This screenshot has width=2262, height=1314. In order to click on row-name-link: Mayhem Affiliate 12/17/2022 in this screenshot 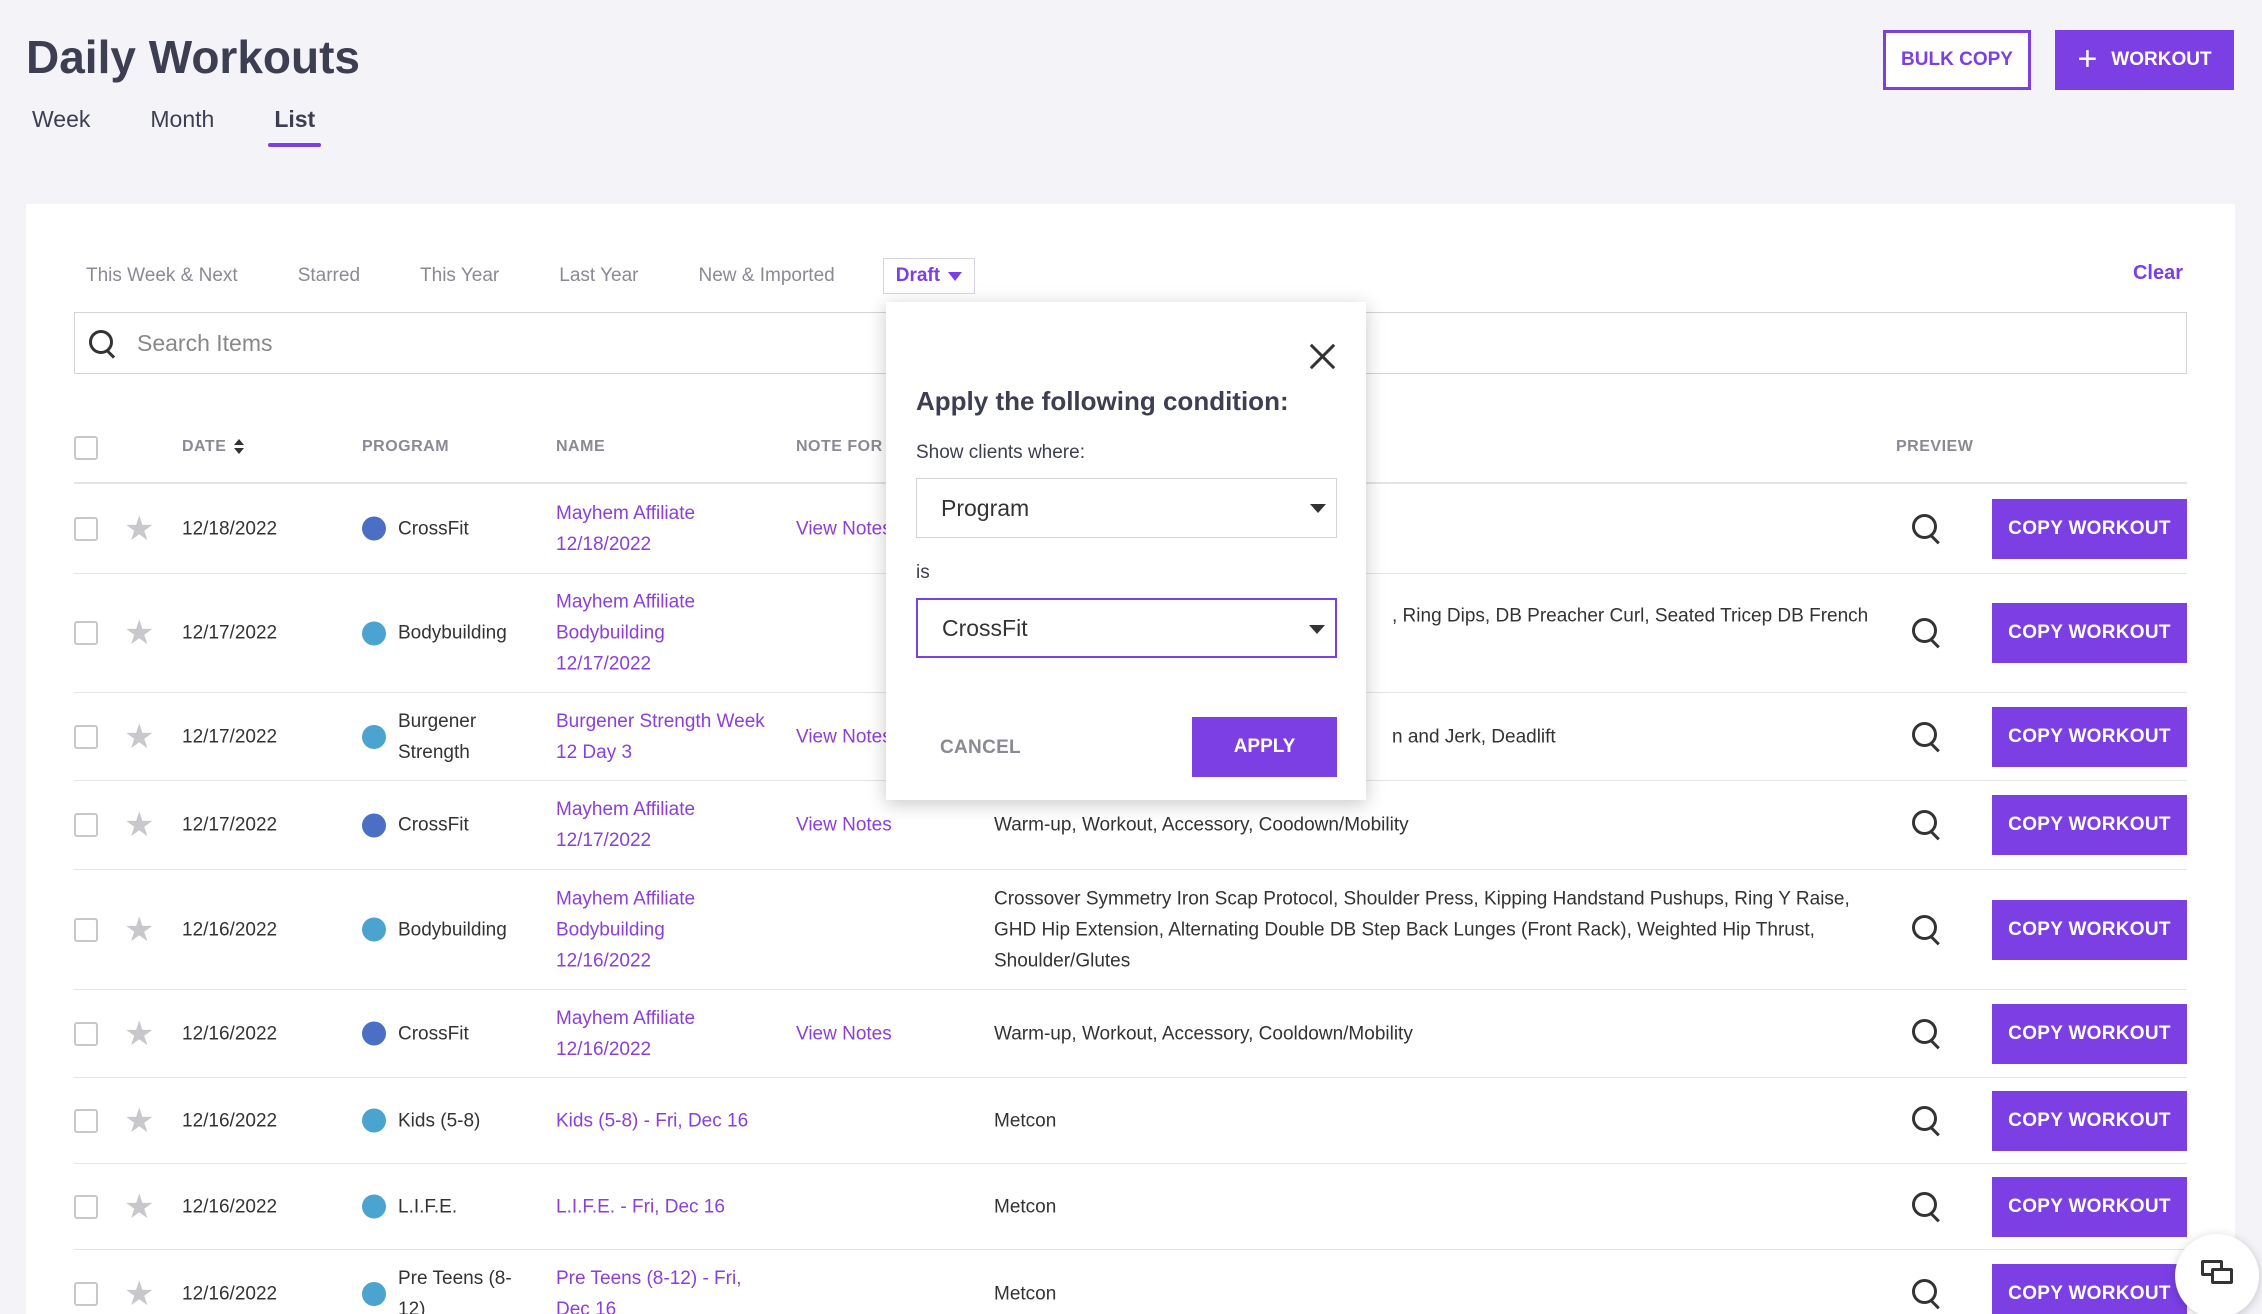, I will do `click(625, 825)`.